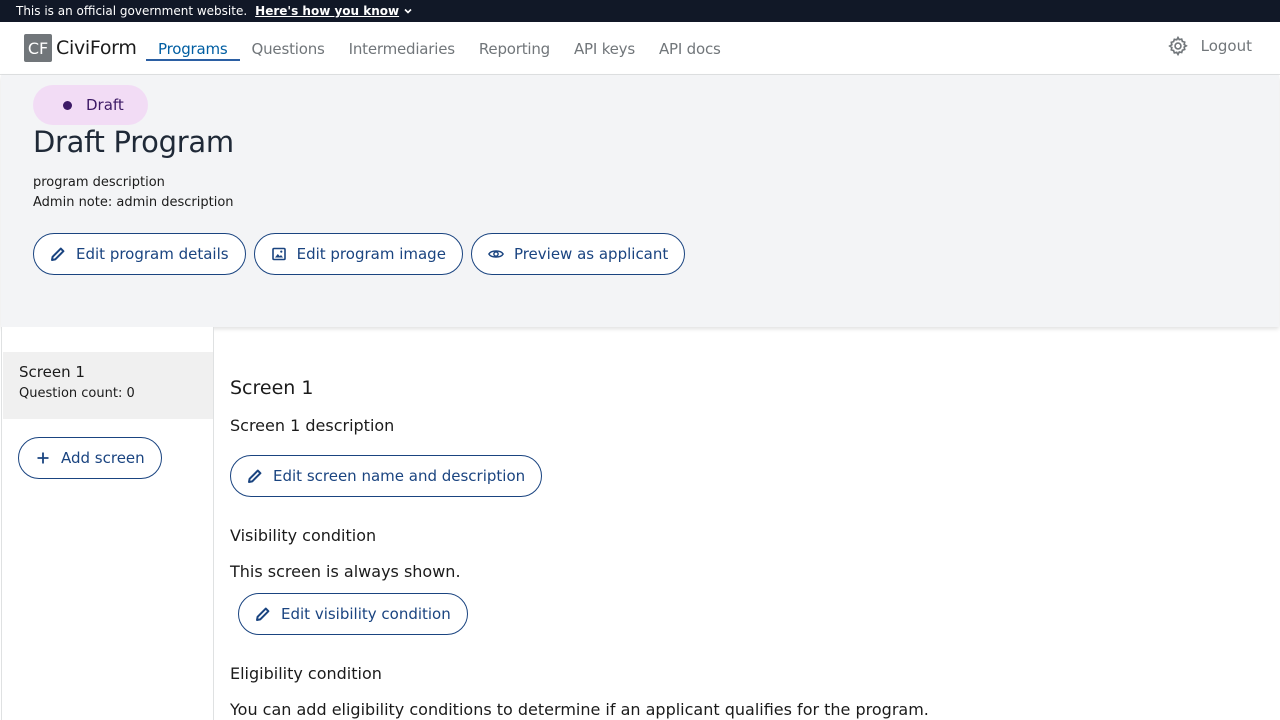  What do you see at coordinates (133, 142) in the screenshot?
I see `program-title: Draft Program` at bounding box center [133, 142].